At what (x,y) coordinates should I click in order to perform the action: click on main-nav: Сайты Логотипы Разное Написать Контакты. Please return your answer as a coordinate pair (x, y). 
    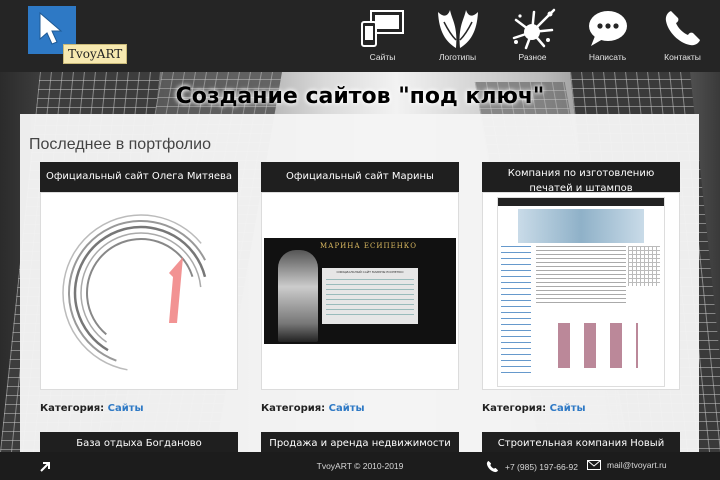
    Looking at the image, I should click on (532, 36).